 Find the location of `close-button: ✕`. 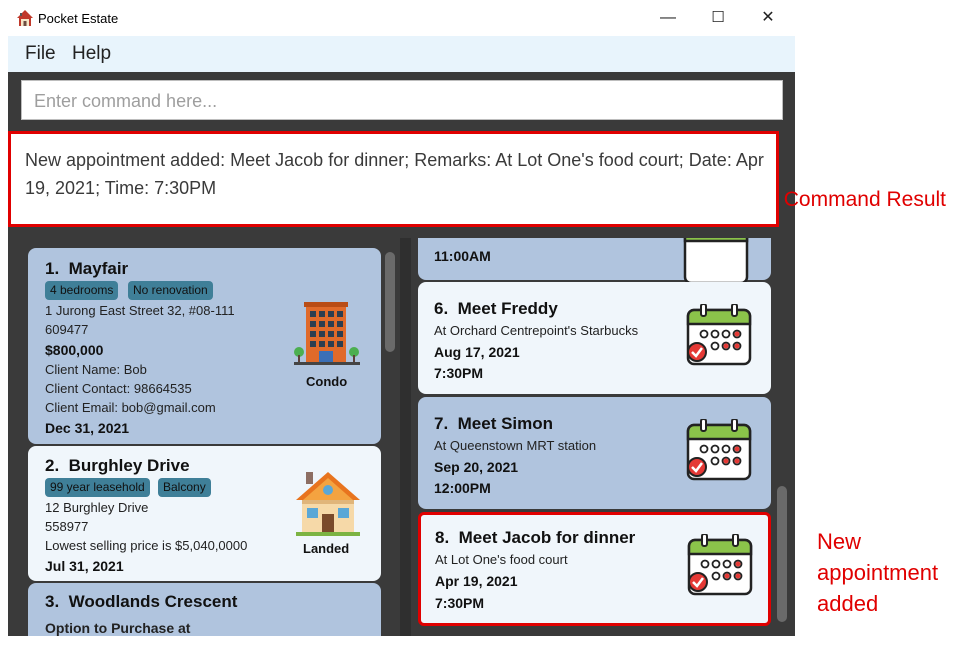

close-button: ✕ is located at coordinates (768, 18).